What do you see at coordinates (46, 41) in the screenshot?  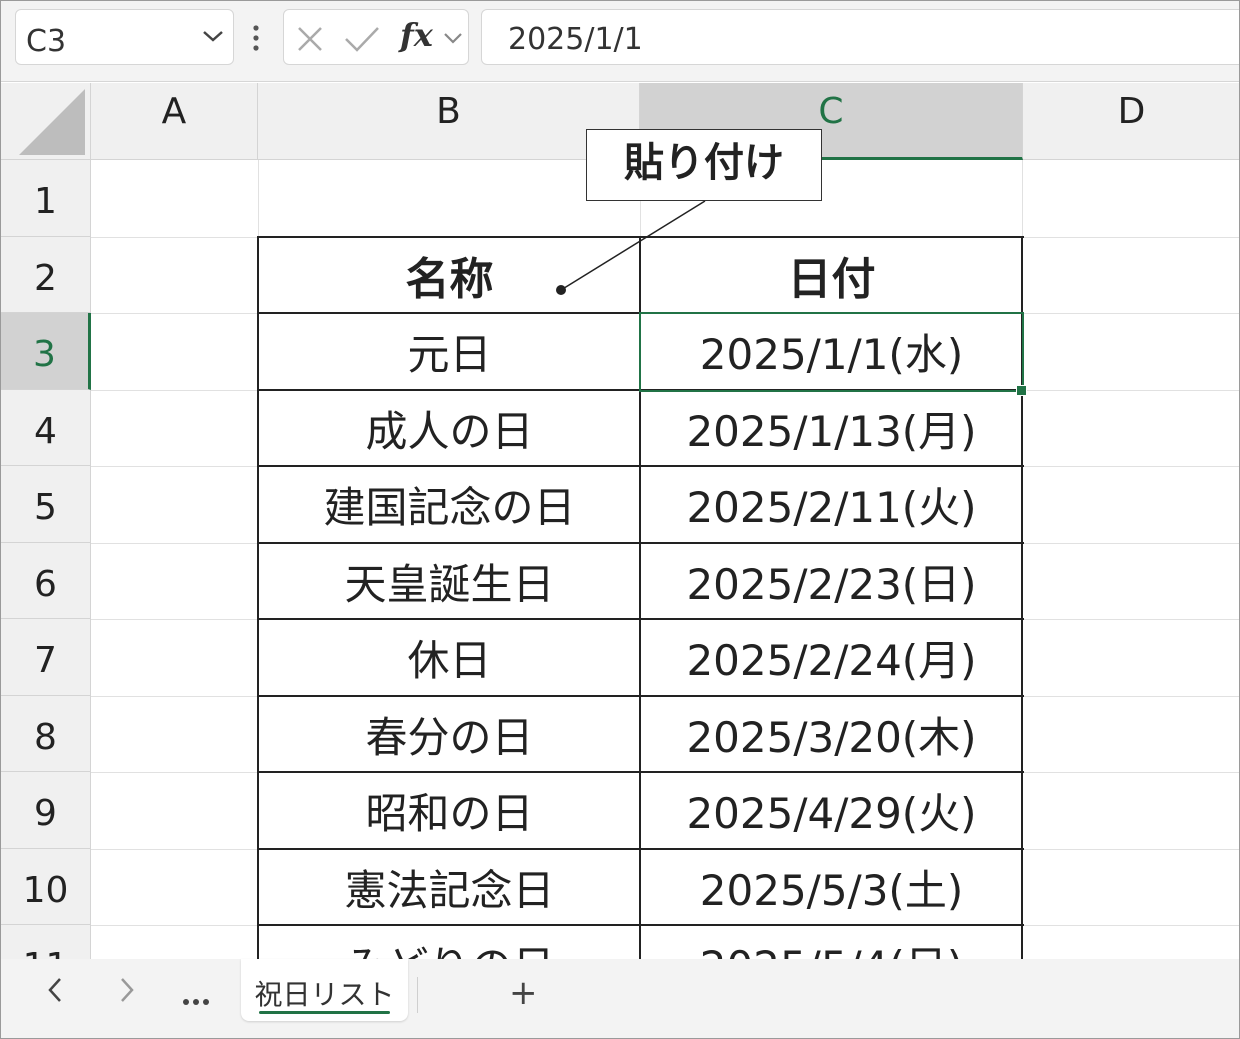 I see `name-box-value: C3` at bounding box center [46, 41].